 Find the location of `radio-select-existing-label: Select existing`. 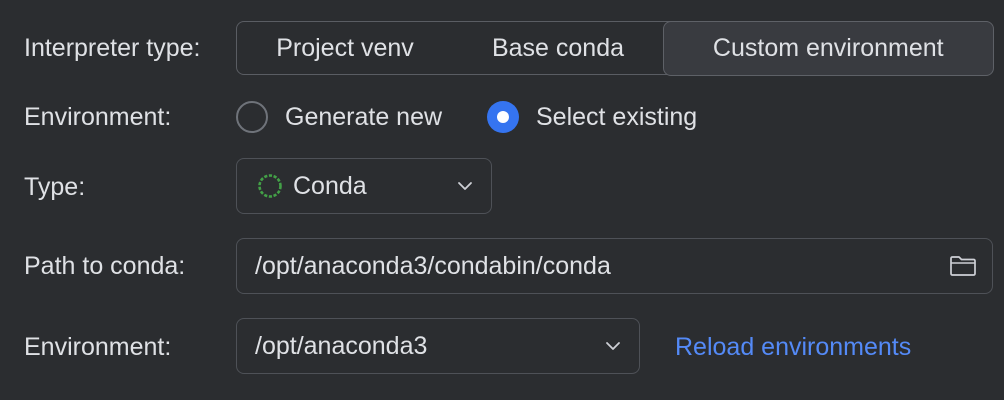

radio-select-existing-label: Select existing is located at coordinates (617, 116).